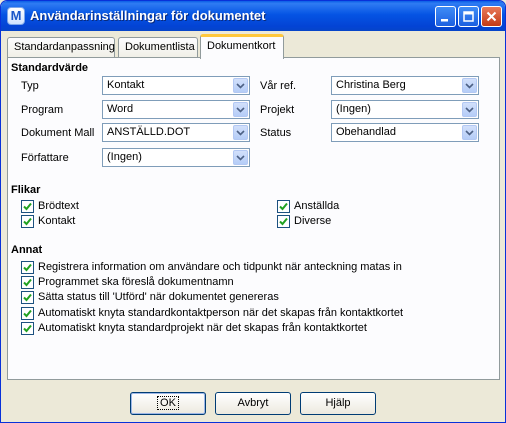  What do you see at coordinates (445, 16) in the screenshot?
I see `minimize-button` at bounding box center [445, 16].